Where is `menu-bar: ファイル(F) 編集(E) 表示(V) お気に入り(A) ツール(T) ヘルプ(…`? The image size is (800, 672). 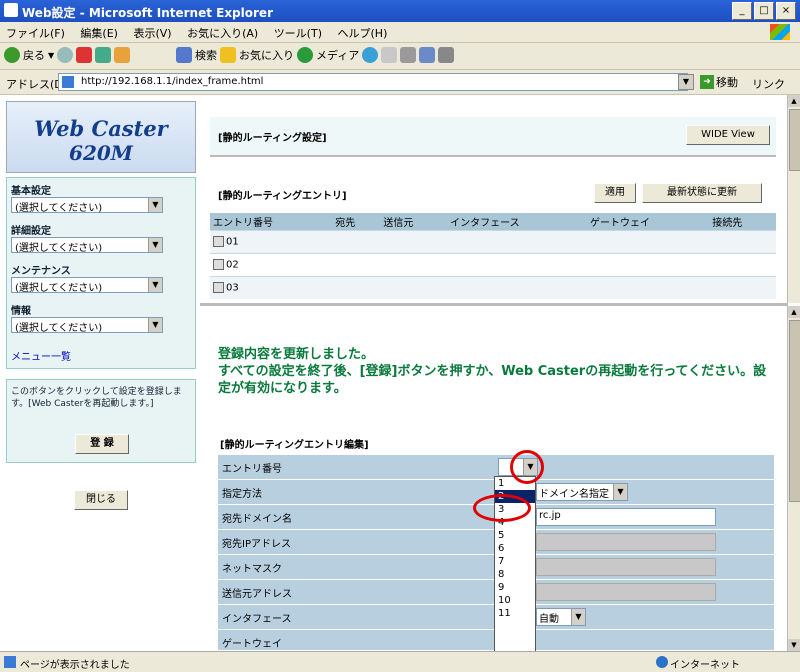
menu-bar: ファイル(F) 編集(E) 表示(V) お気に入り(A) ツール(T) ヘルプ(… is located at coordinates (400, 32).